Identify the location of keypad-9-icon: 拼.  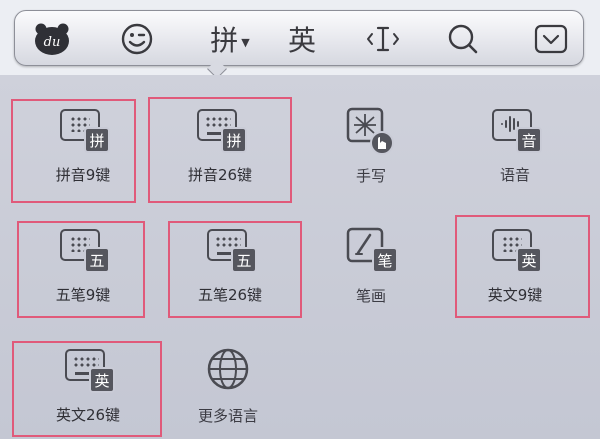
(83, 130).